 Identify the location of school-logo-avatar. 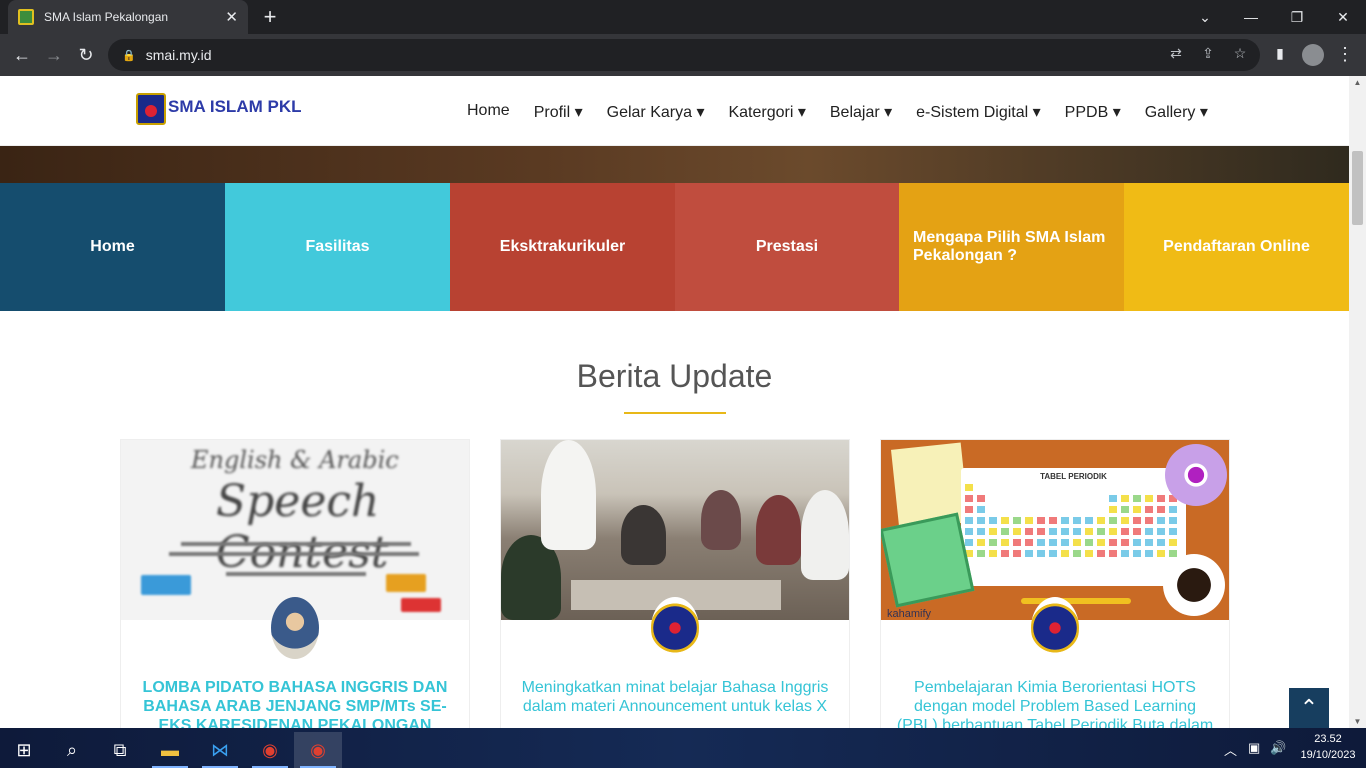
(1055, 628).